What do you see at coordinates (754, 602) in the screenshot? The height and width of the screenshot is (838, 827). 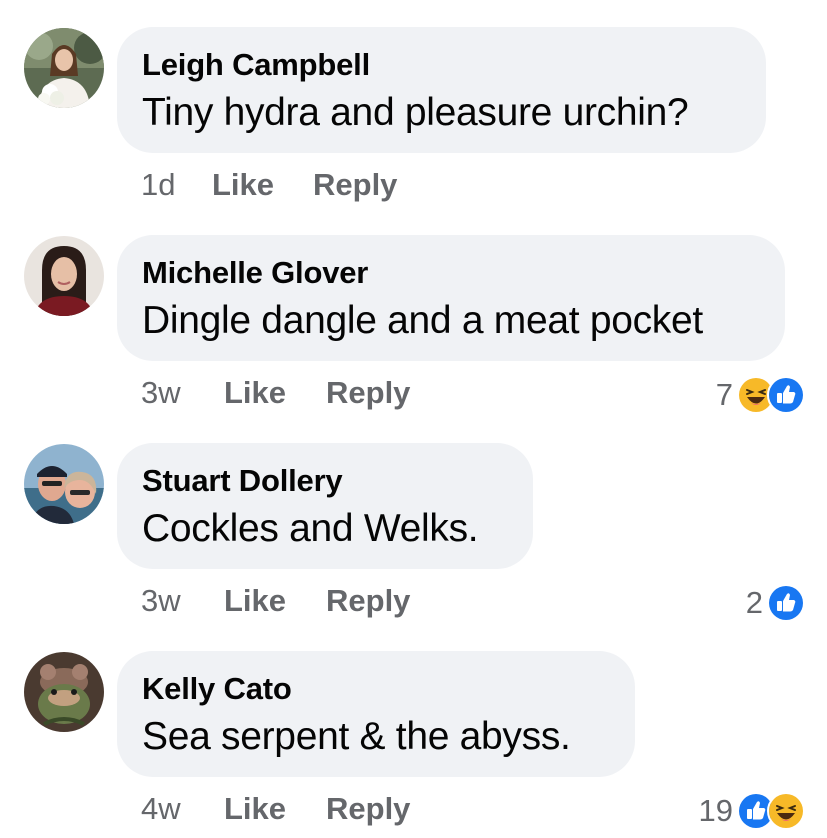 I see `reaction-count: 2` at bounding box center [754, 602].